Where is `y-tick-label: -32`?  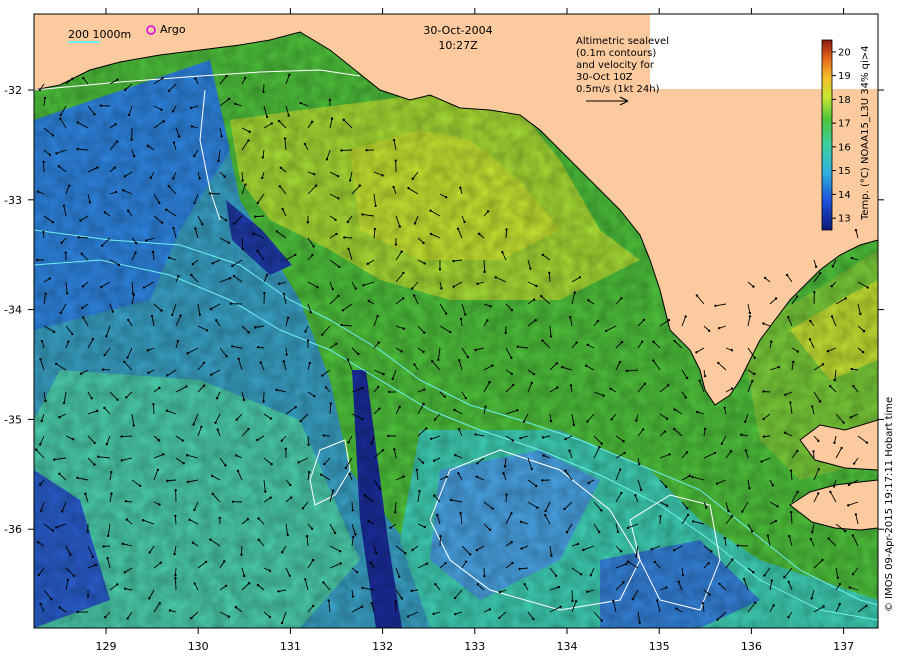 y-tick-label: -32 is located at coordinates (13, 90).